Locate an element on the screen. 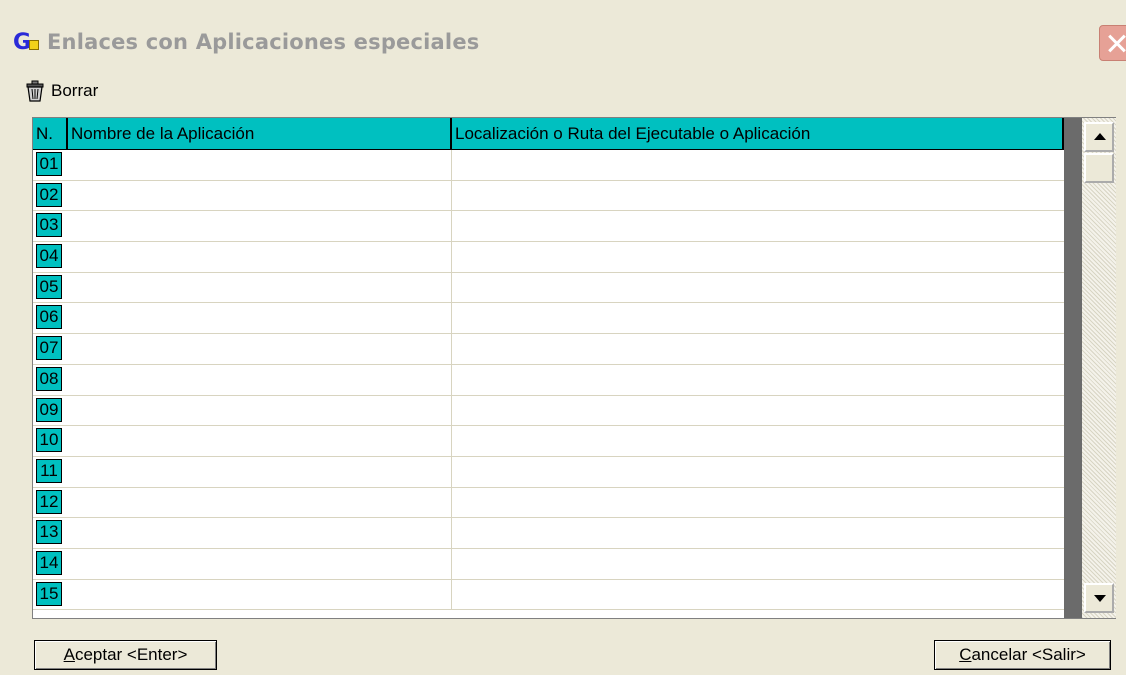 The height and width of the screenshot is (675, 1126). table-row: 15 is located at coordinates (548, 595).